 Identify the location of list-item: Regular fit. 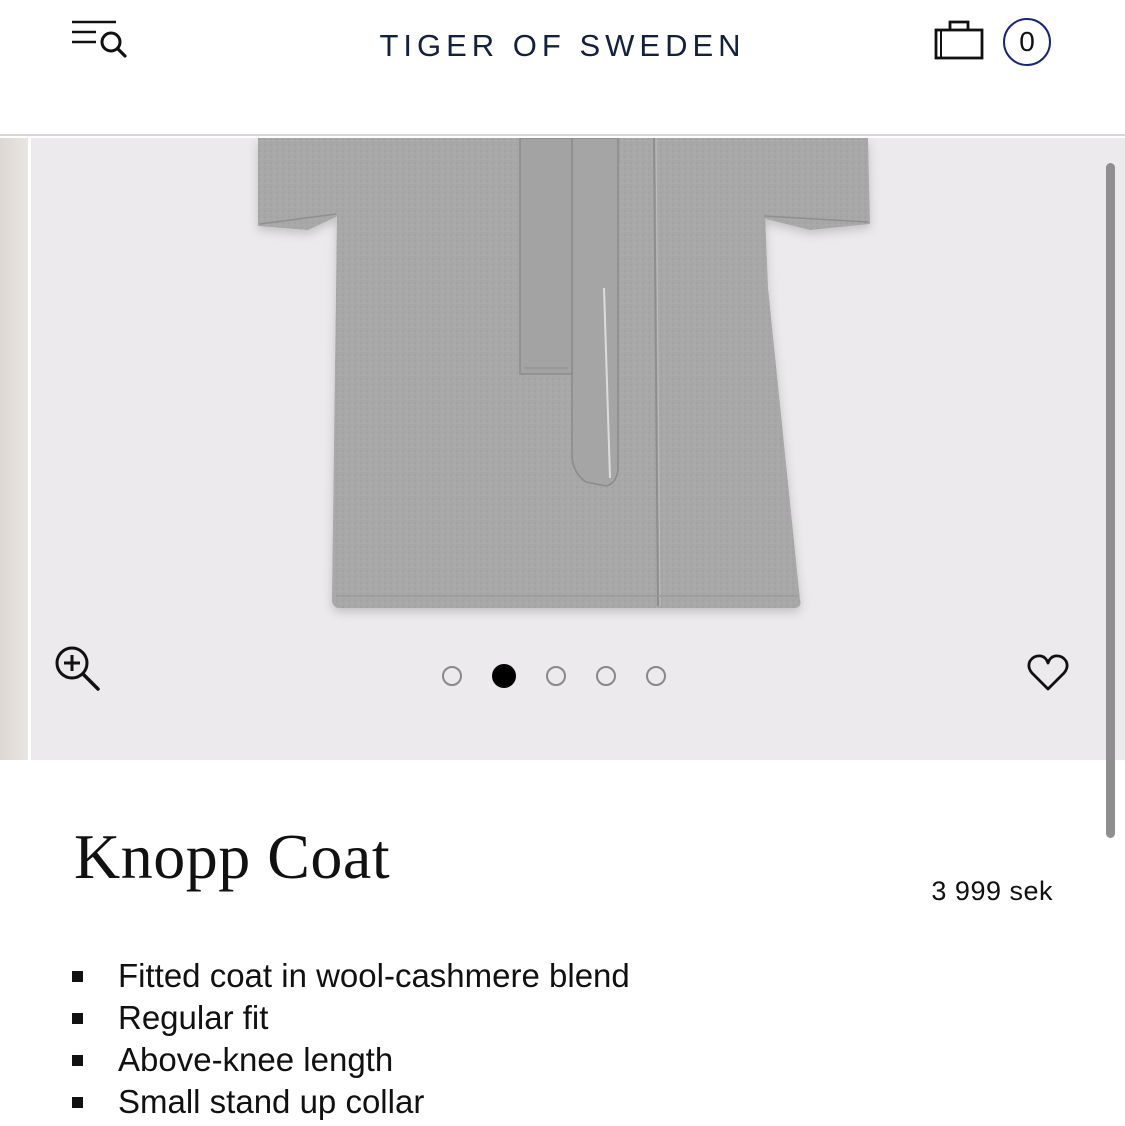
(351, 1018).